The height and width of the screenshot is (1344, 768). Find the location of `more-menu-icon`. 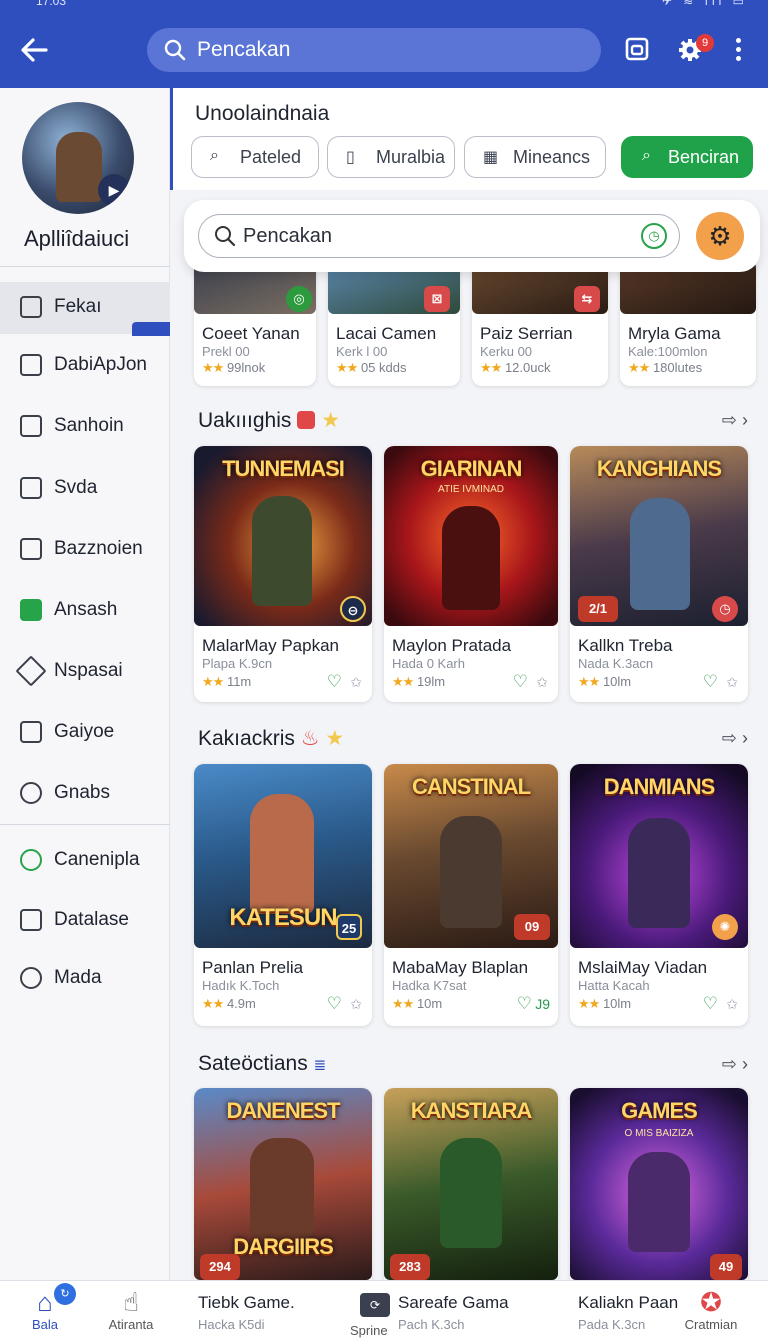

more-menu-icon is located at coordinates (738, 50).